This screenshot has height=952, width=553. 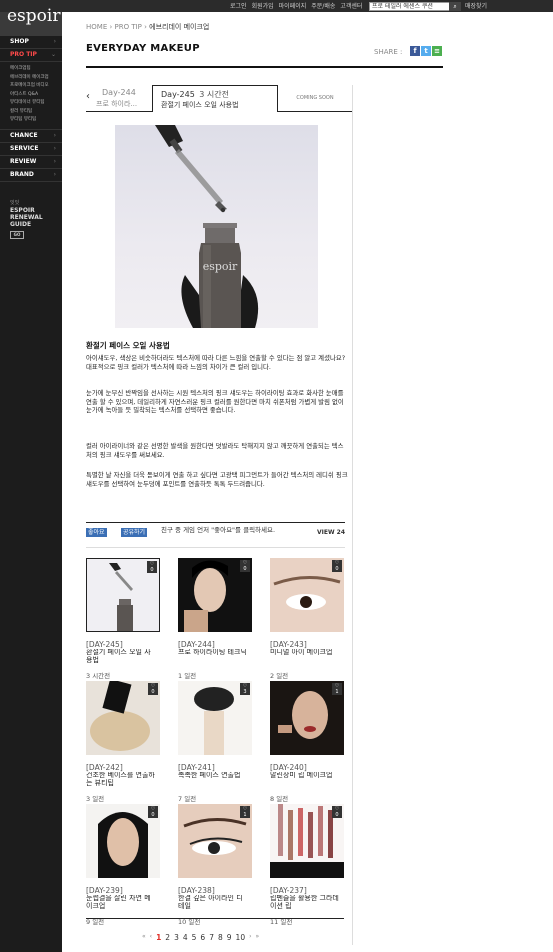 What do you see at coordinates (17, 235) in the screenshot?
I see `renewal-go-button: GO` at bounding box center [17, 235].